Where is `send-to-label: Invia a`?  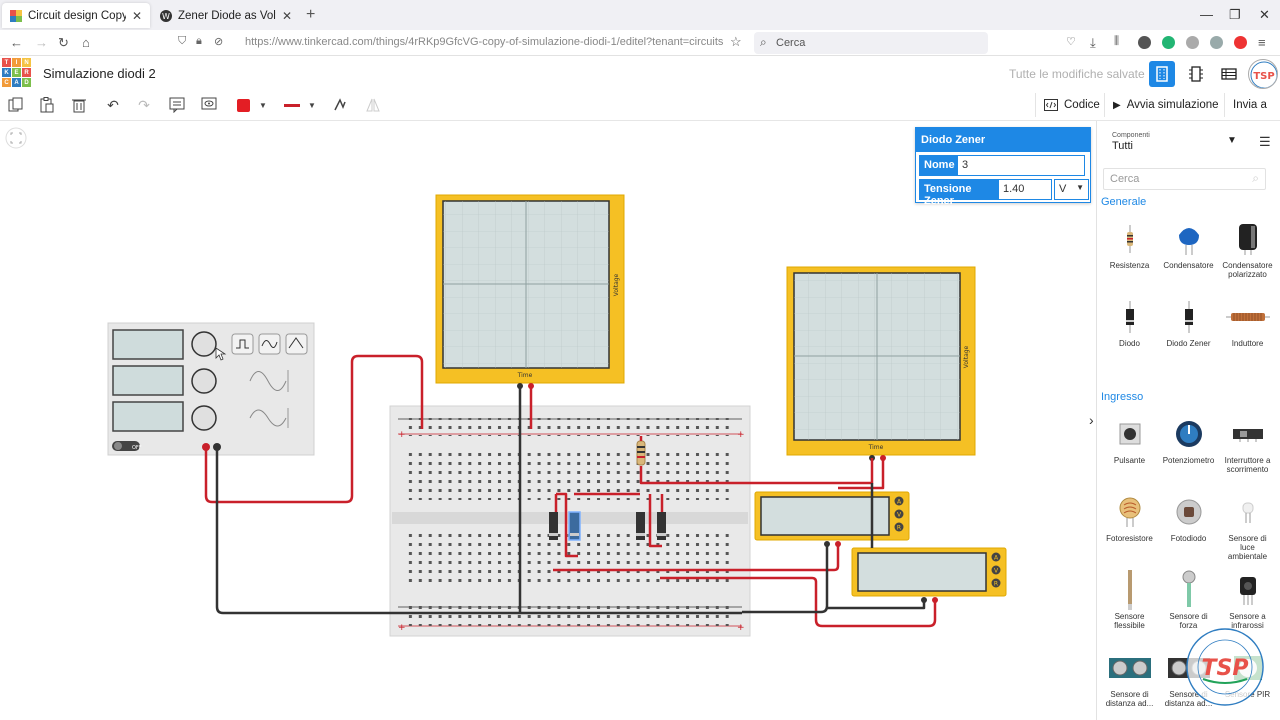
send-to-label: Invia a is located at coordinates (1250, 105).